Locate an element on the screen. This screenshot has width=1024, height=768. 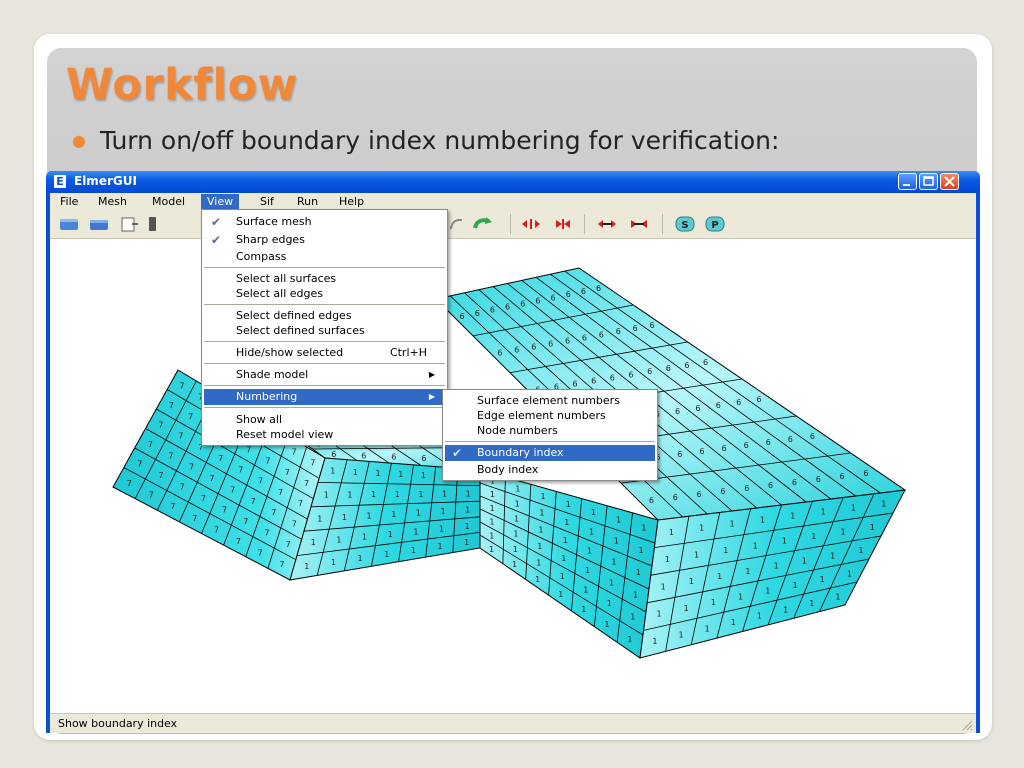
menu-item-reset-model-view: Reset model view is located at coordinates (324, 435).